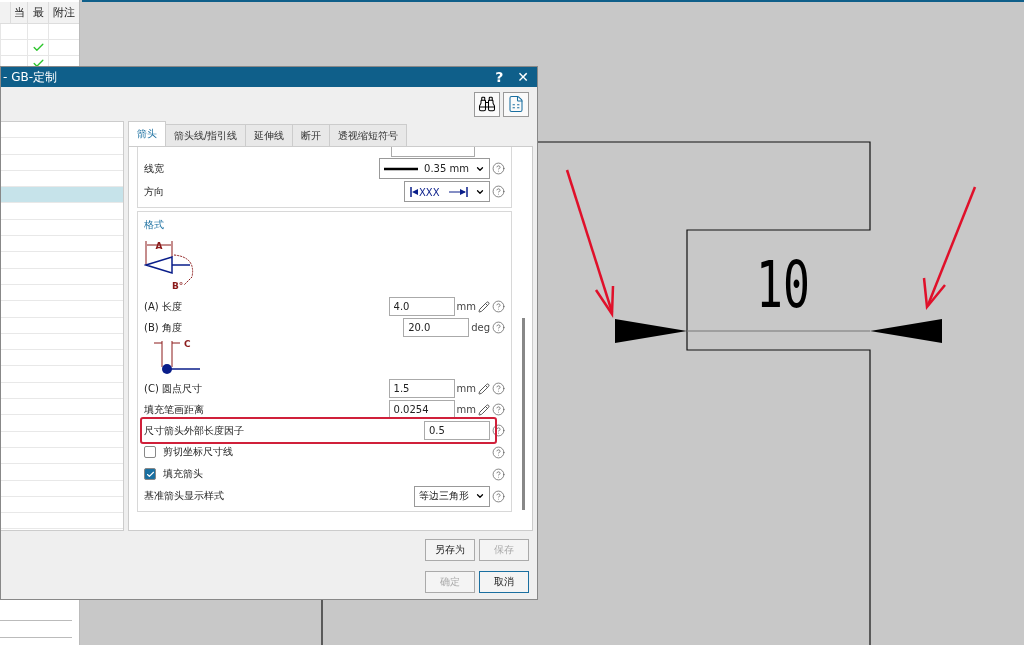  What do you see at coordinates (434, 168) in the screenshot?
I see `line-width-dropdown: 0.35 mm` at bounding box center [434, 168].